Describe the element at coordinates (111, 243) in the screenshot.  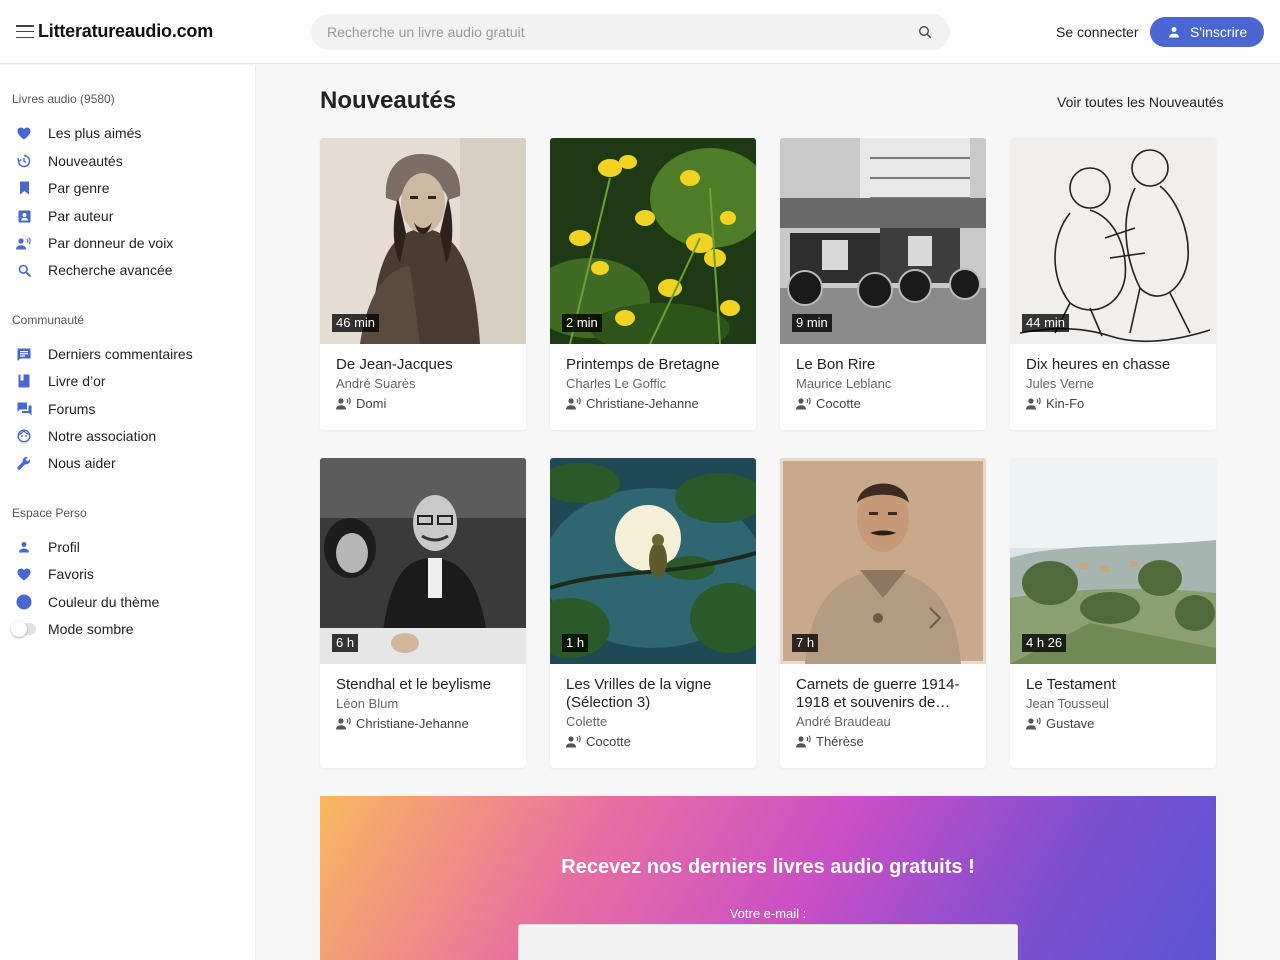
I see `sidebar-item-label: Par donneur de voix` at that location.